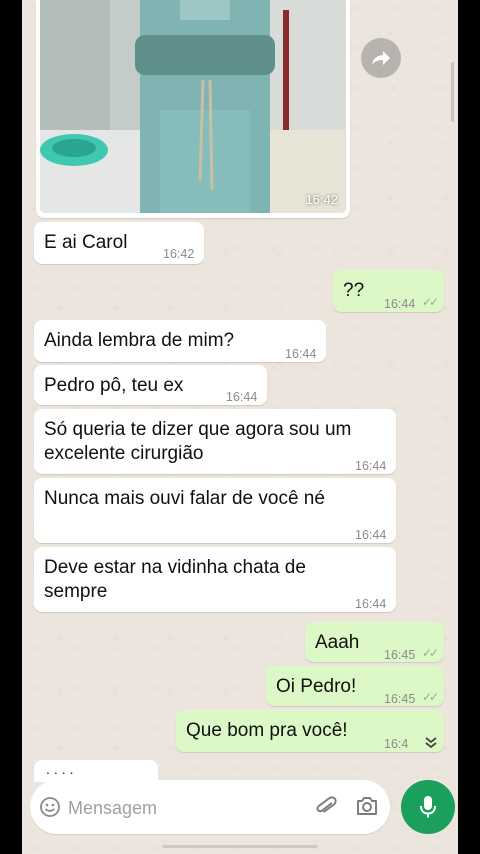  I want to click on voice-message-button, so click(428, 807).